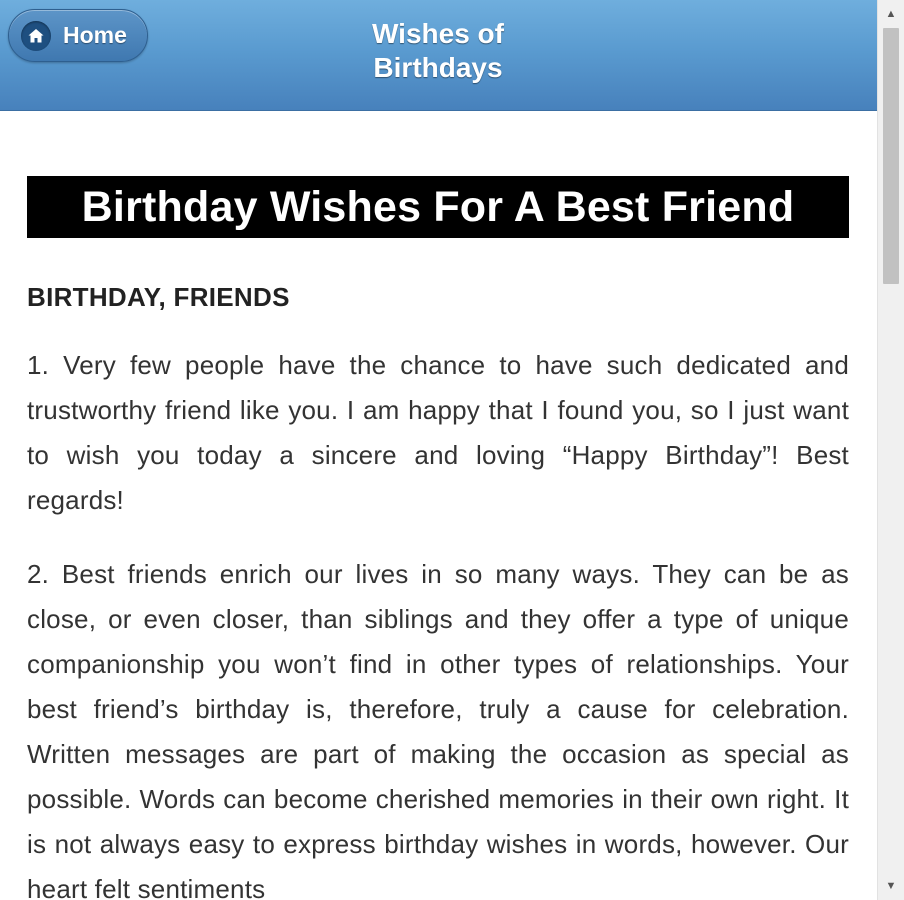 The height and width of the screenshot is (900, 904). Describe the element at coordinates (438, 33) in the screenshot. I see `page-title-line1: Wishes of` at that location.